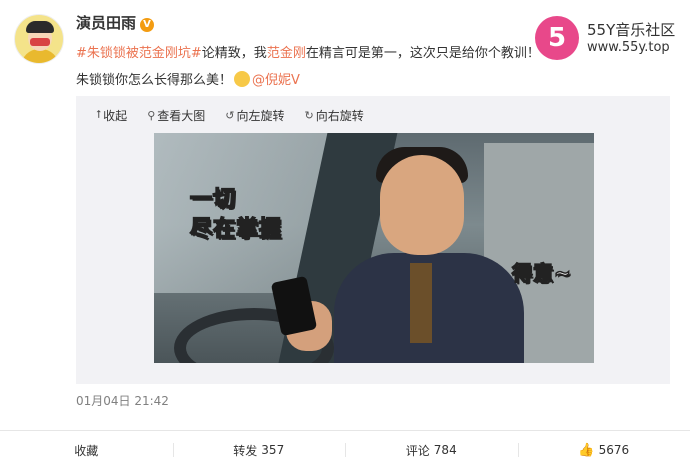 Image resolution: width=690 pixels, height=469 pixels. Describe the element at coordinates (628, 47) in the screenshot. I see `watermark-url: www.55y.top` at that location.